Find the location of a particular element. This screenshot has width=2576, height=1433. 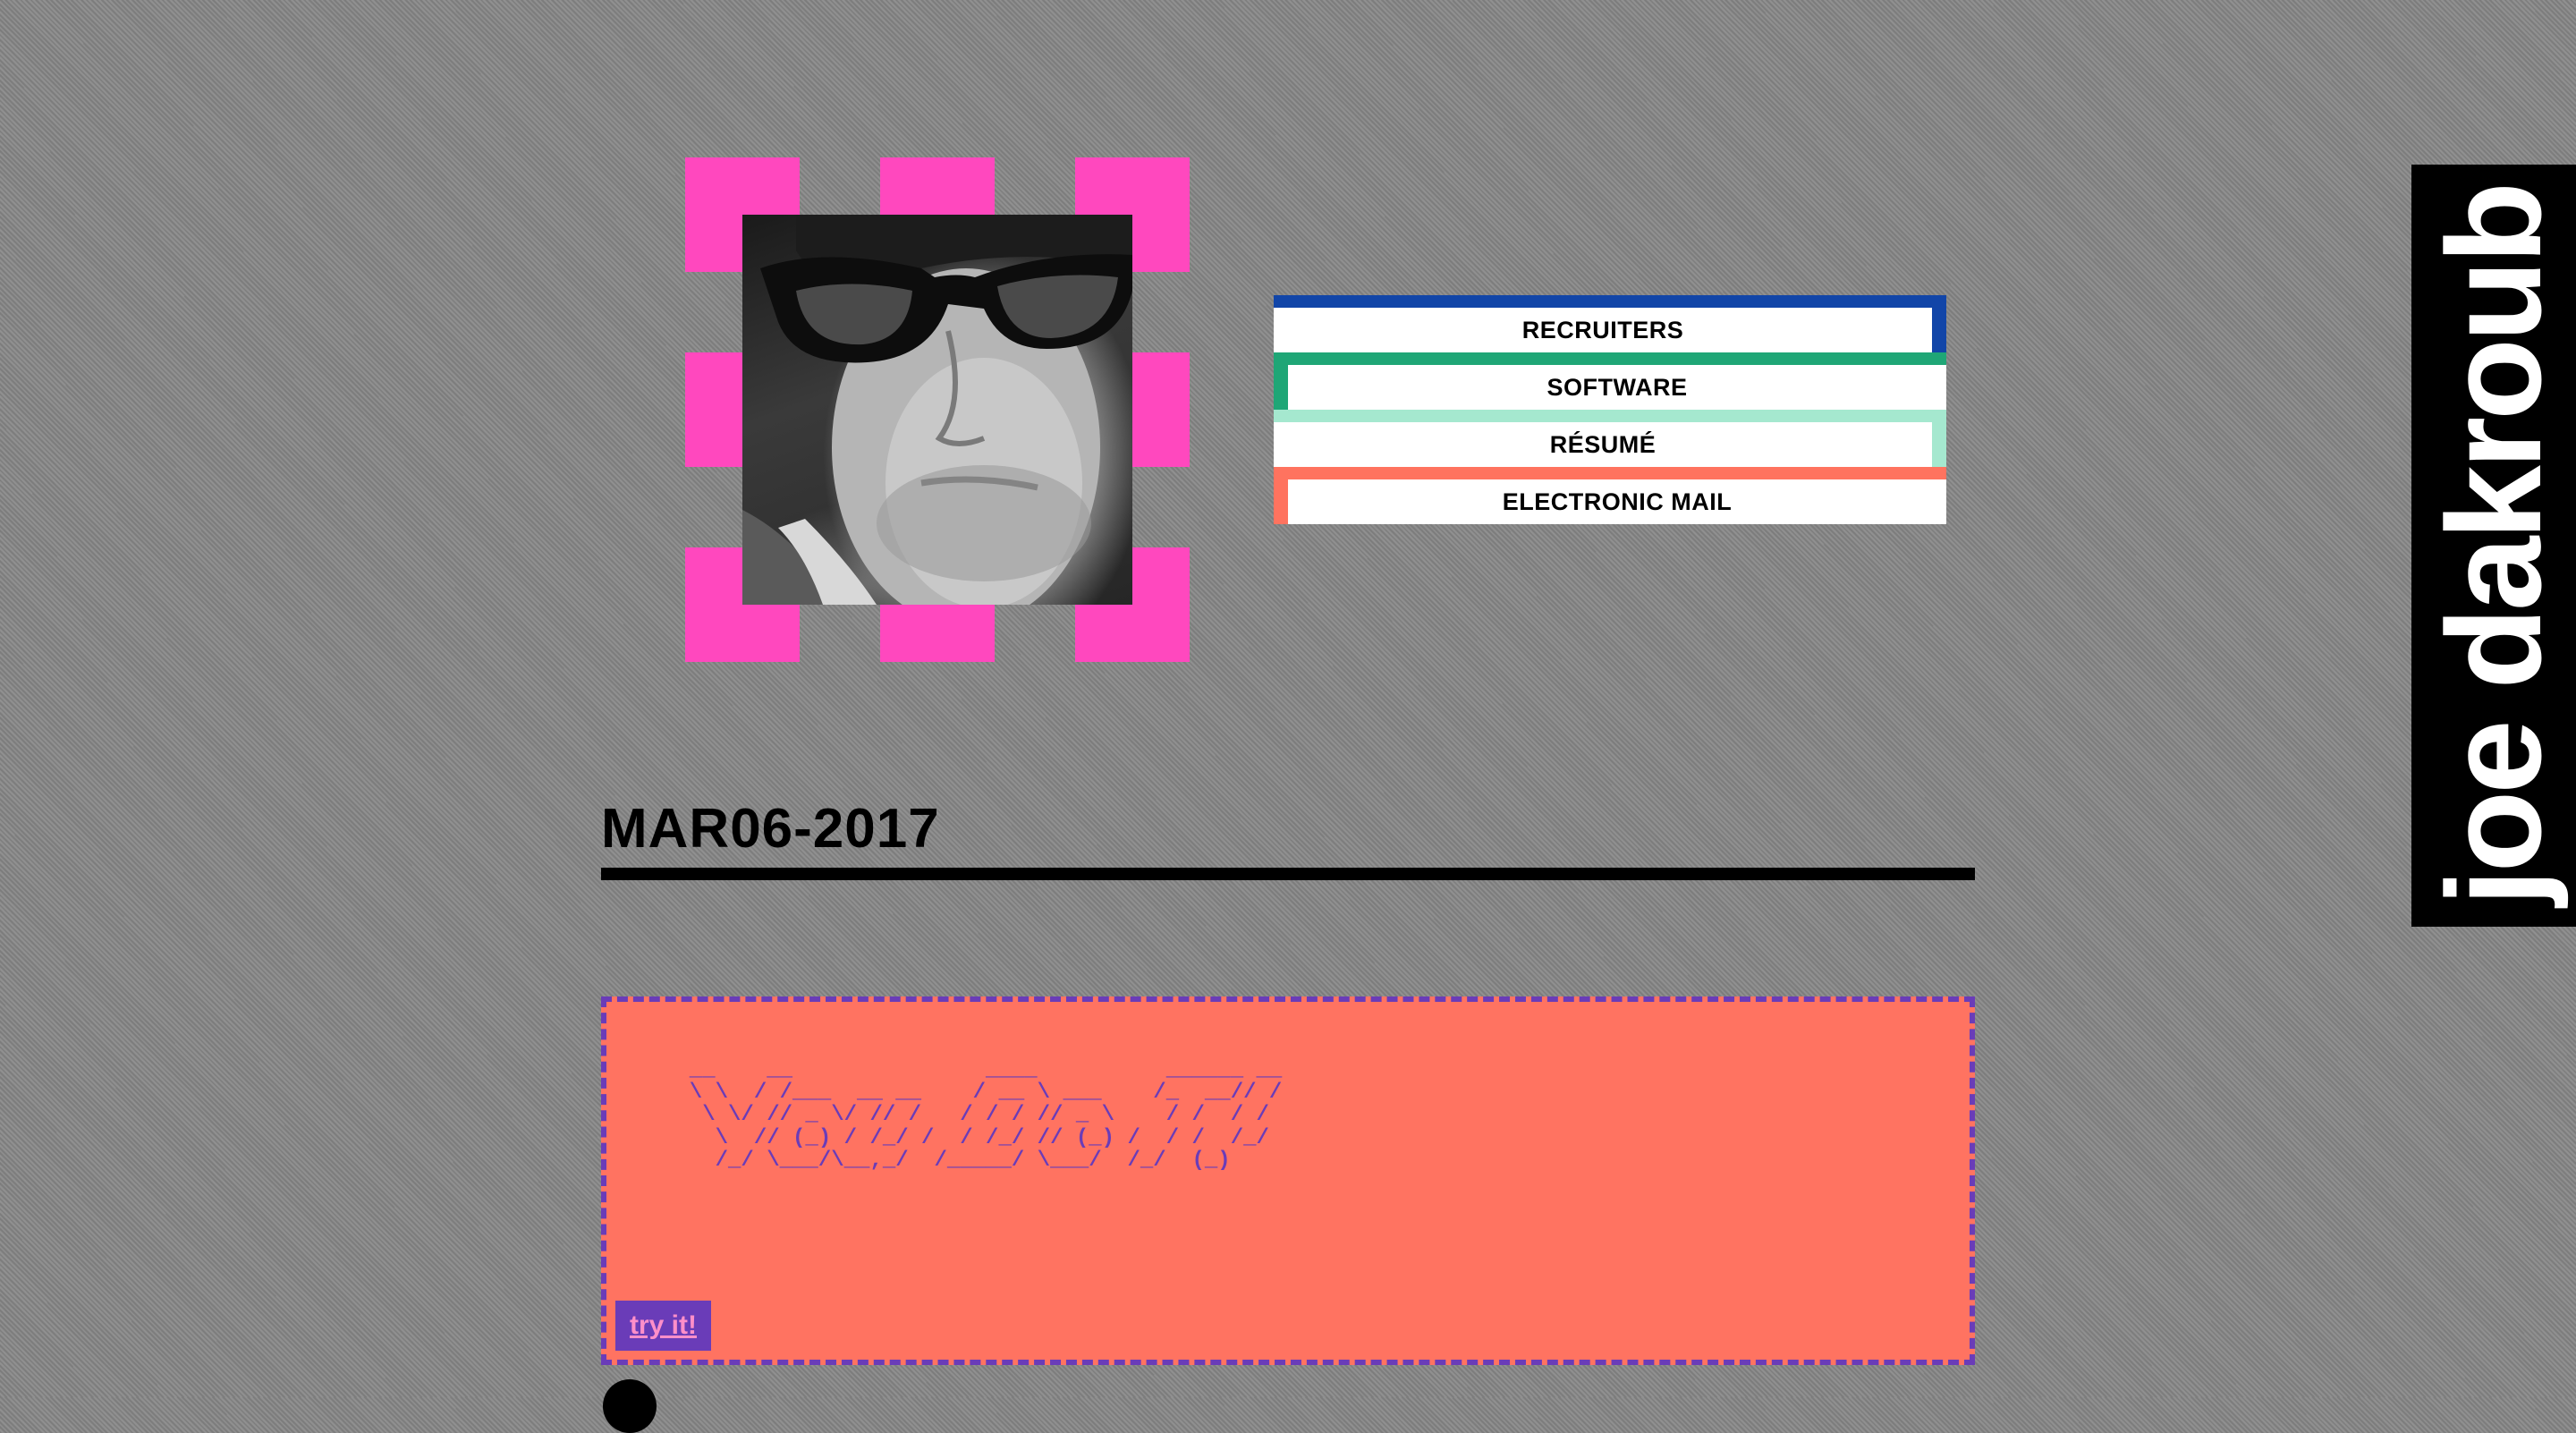

nav-software-button: SOFTWARE is located at coordinates (1610, 381).